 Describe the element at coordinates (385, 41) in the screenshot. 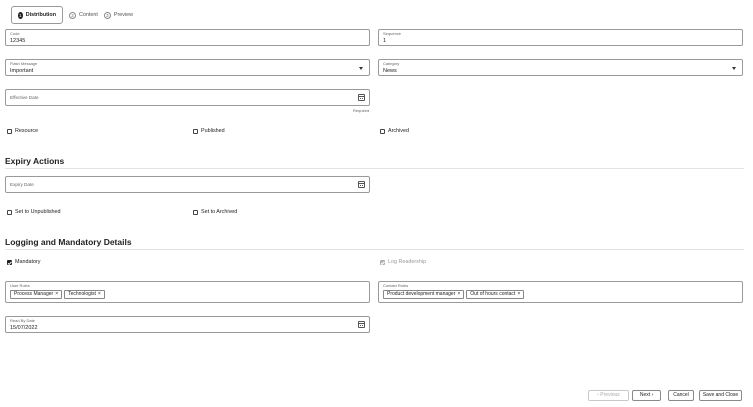

I see `sequence-value: 1` at that location.